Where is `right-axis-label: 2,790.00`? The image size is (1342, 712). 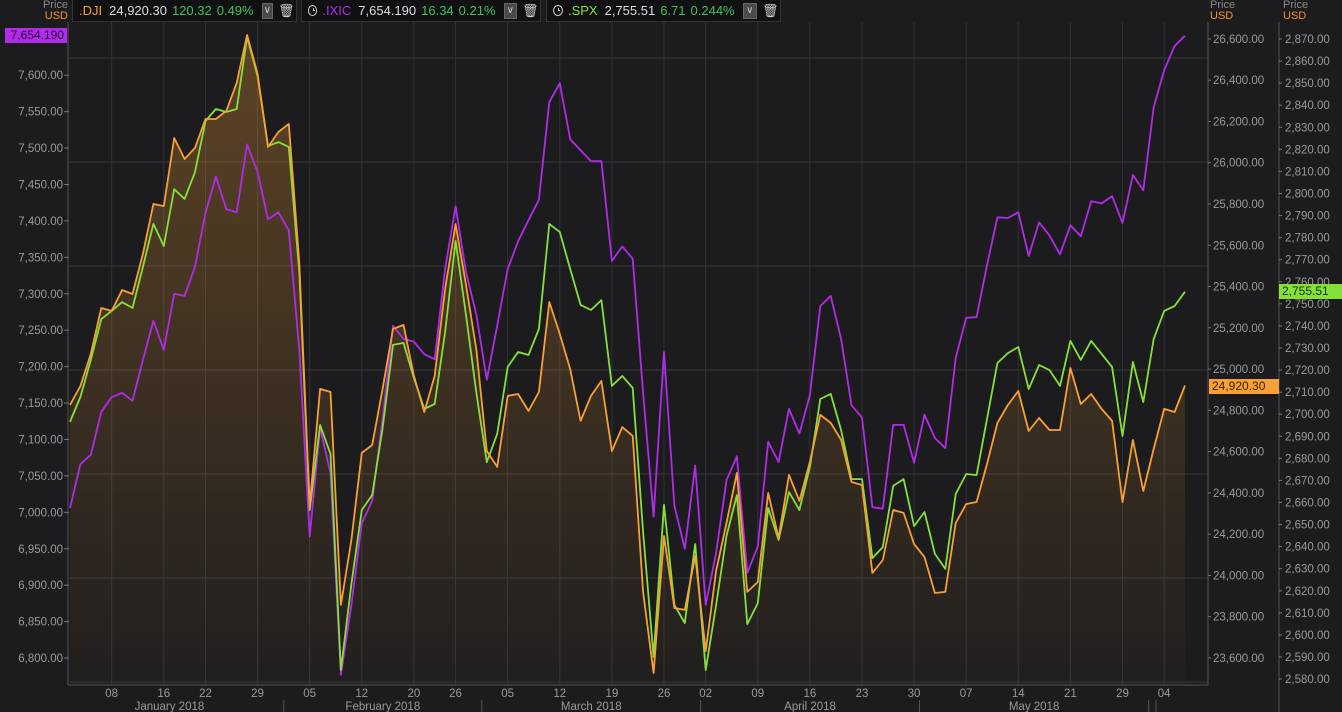 right-axis-label: 2,790.00 is located at coordinates (1307, 217).